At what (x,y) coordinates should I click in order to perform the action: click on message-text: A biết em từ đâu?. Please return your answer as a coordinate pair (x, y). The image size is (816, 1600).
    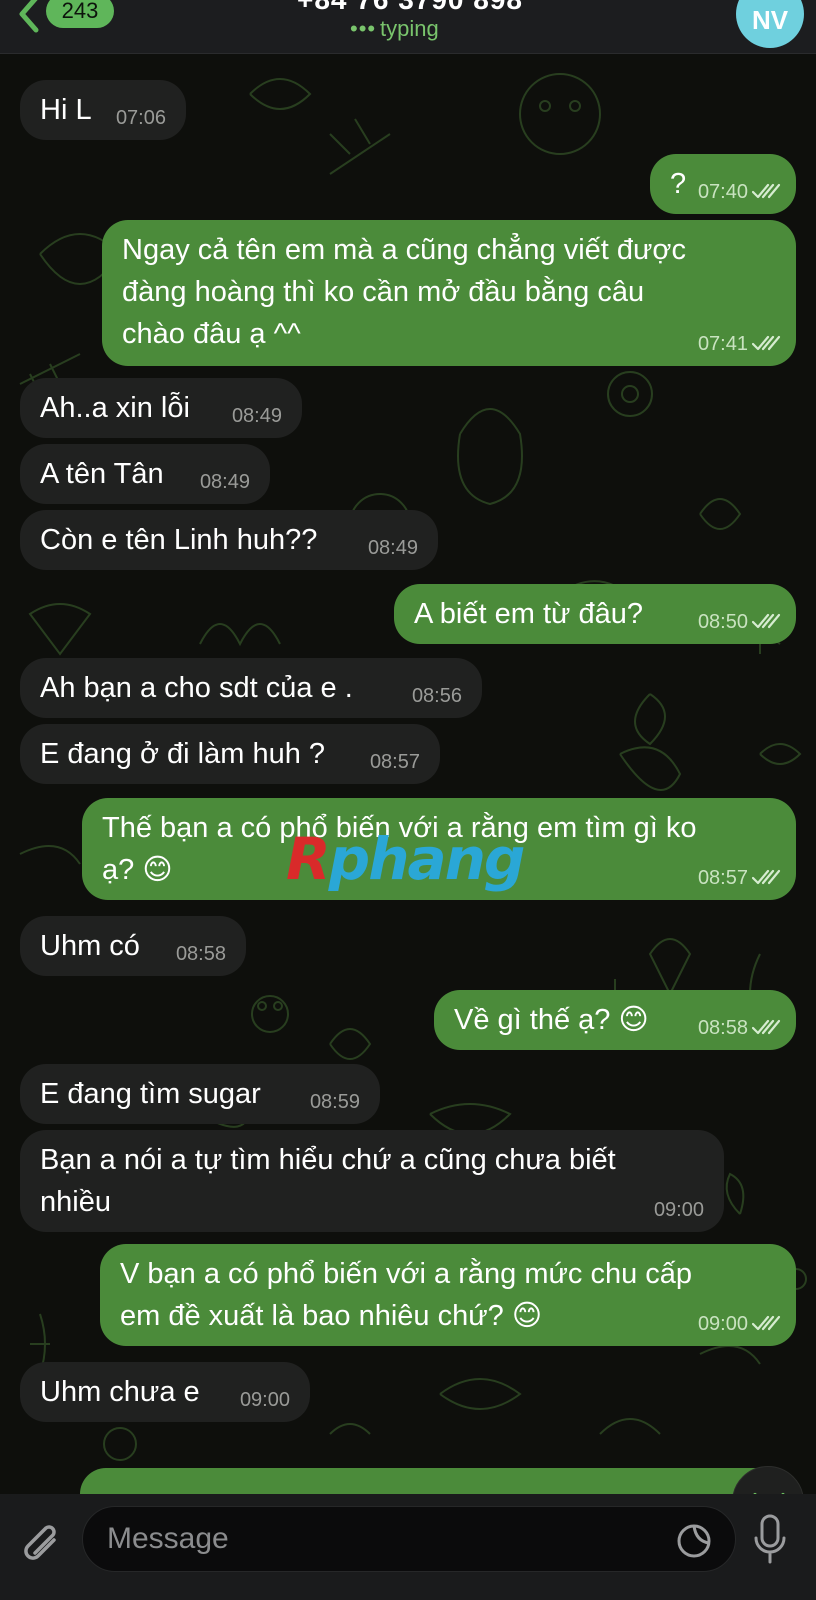
    Looking at the image, I should click on (528, 614).